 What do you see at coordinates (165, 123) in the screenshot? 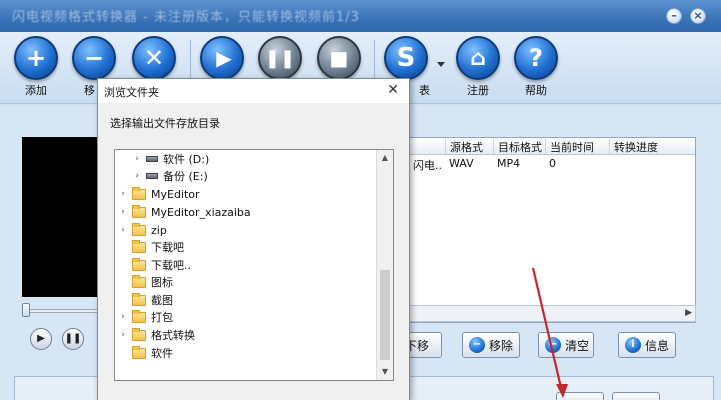
I see `dialog-prompt: 选择输出文件存放目录` at bounding box center [165, 123].